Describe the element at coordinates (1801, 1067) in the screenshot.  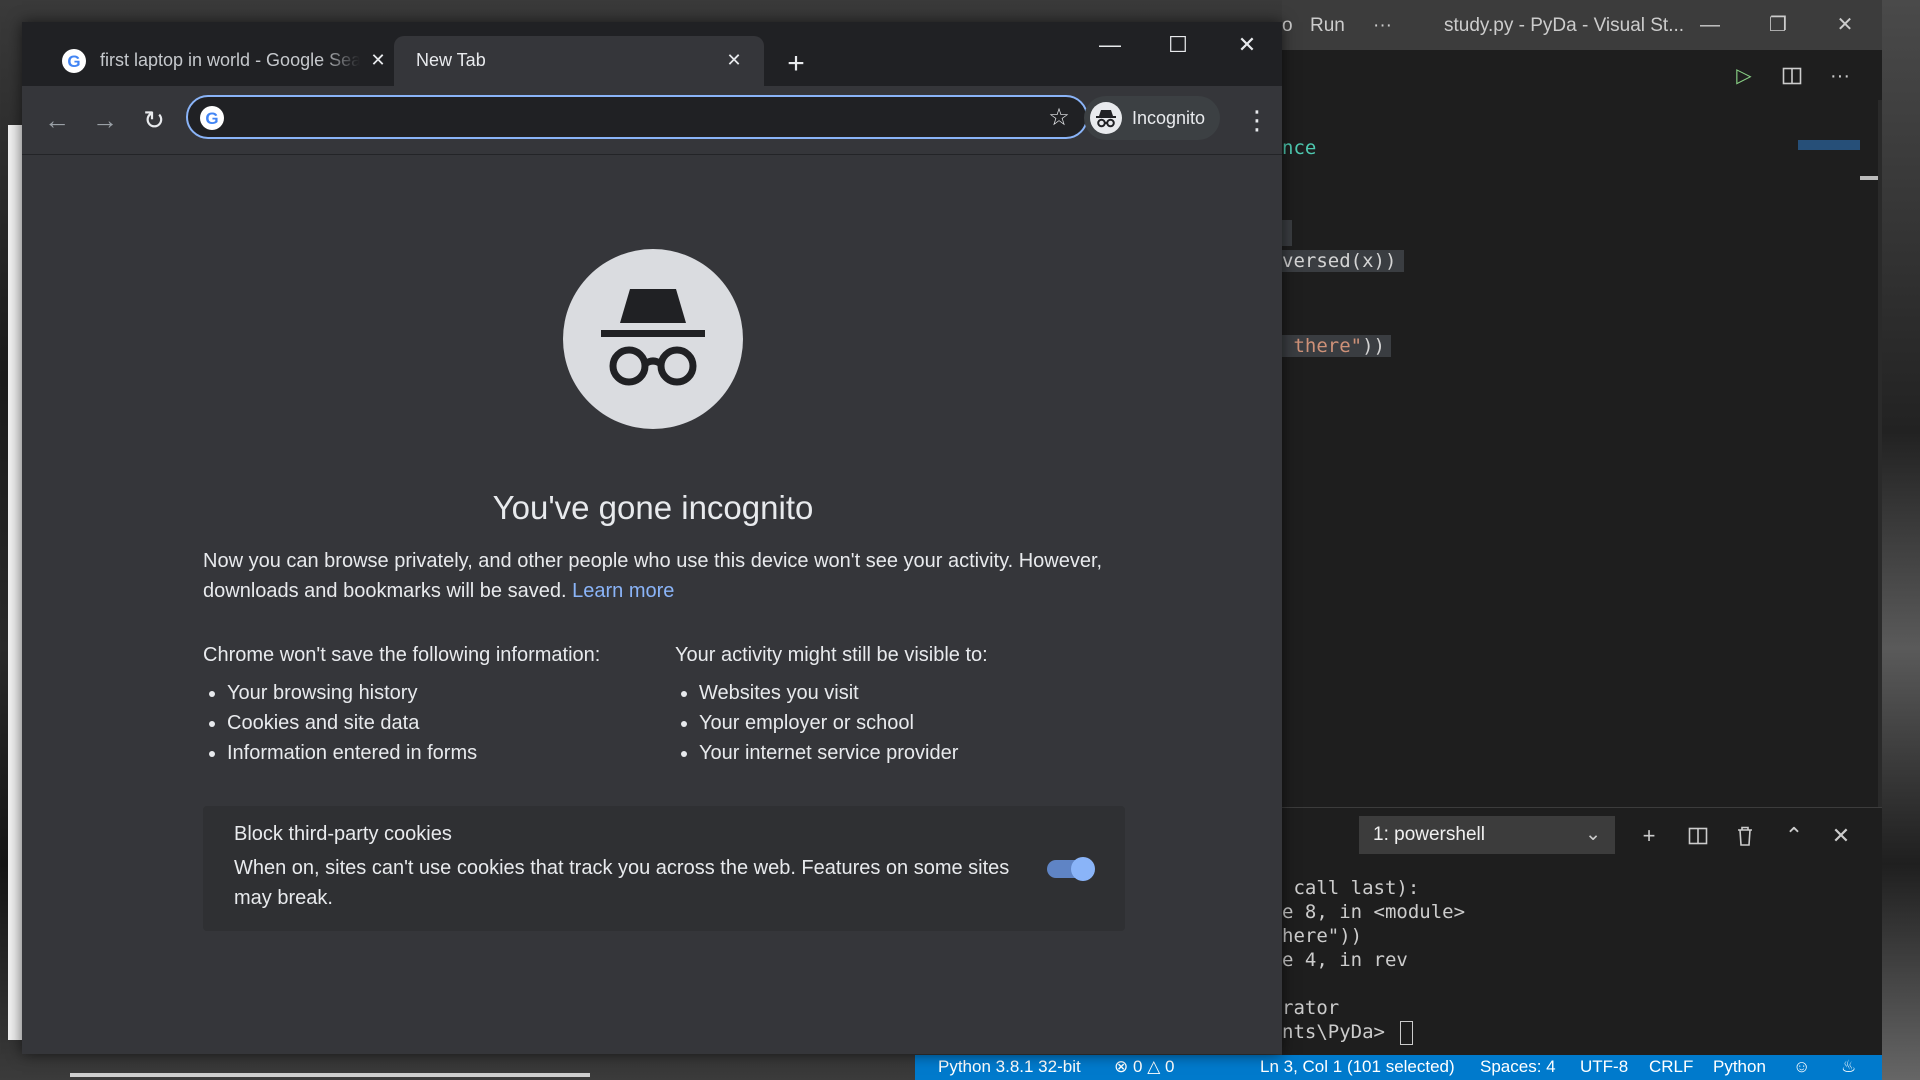
I see `feedback-icon: ☺` at that location.